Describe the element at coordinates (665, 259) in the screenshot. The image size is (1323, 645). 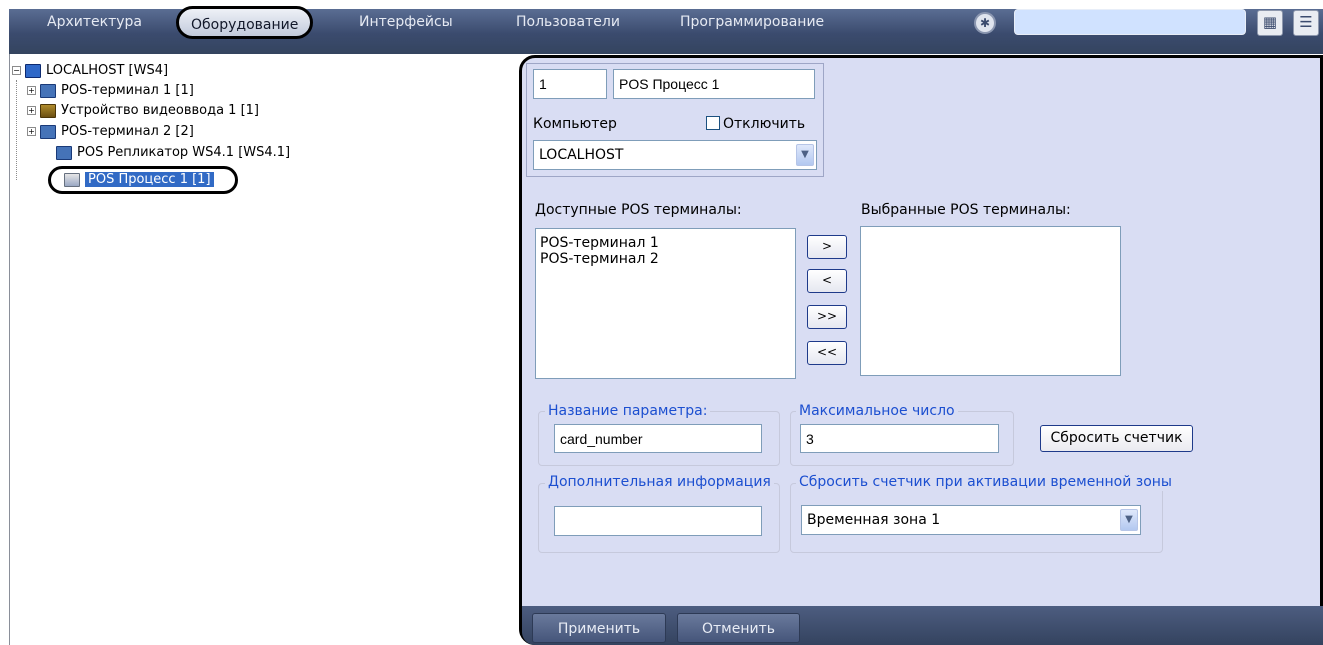
I see `list-item: POS-терминал 2` at that location.